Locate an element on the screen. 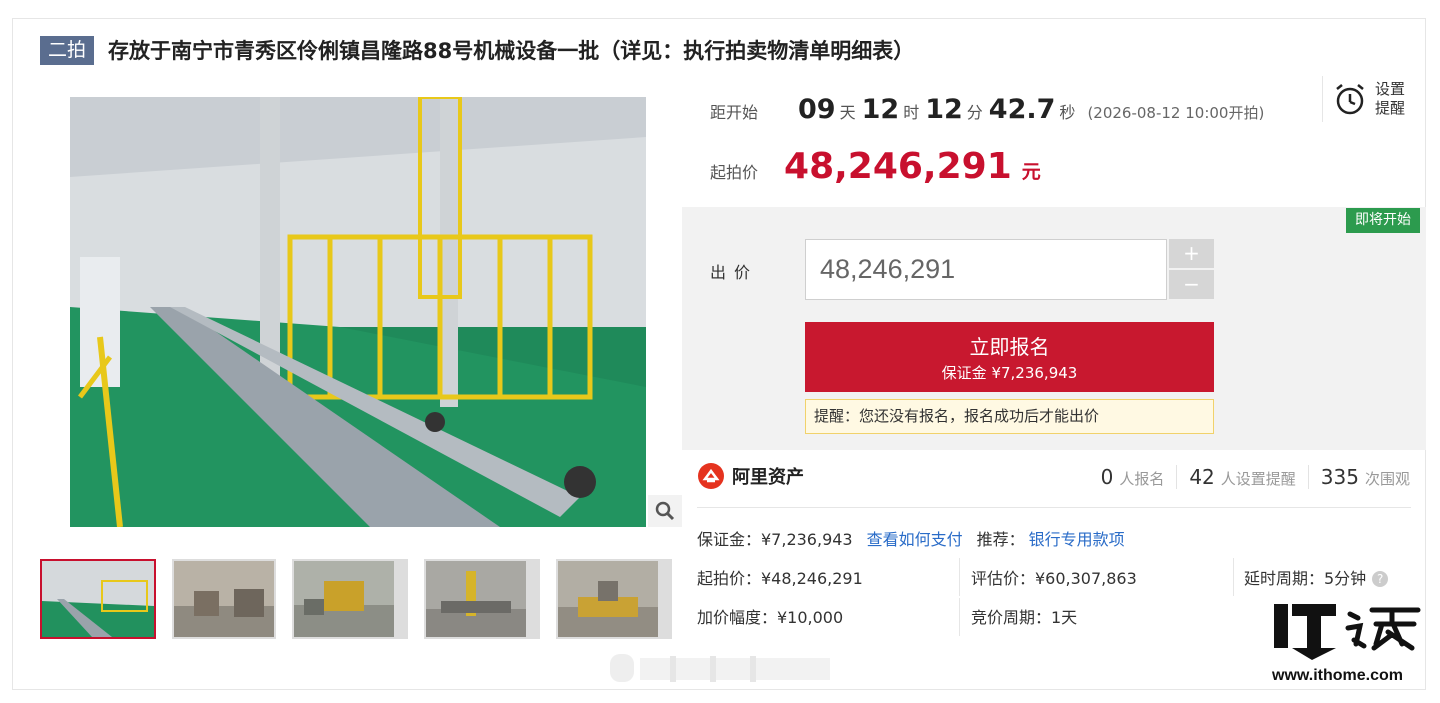 The image size is (1440, 703). stats-row: 阿里资产 0 人报名 42 人设置提醒 335 次围观 is located at coordinates (1054, 480).